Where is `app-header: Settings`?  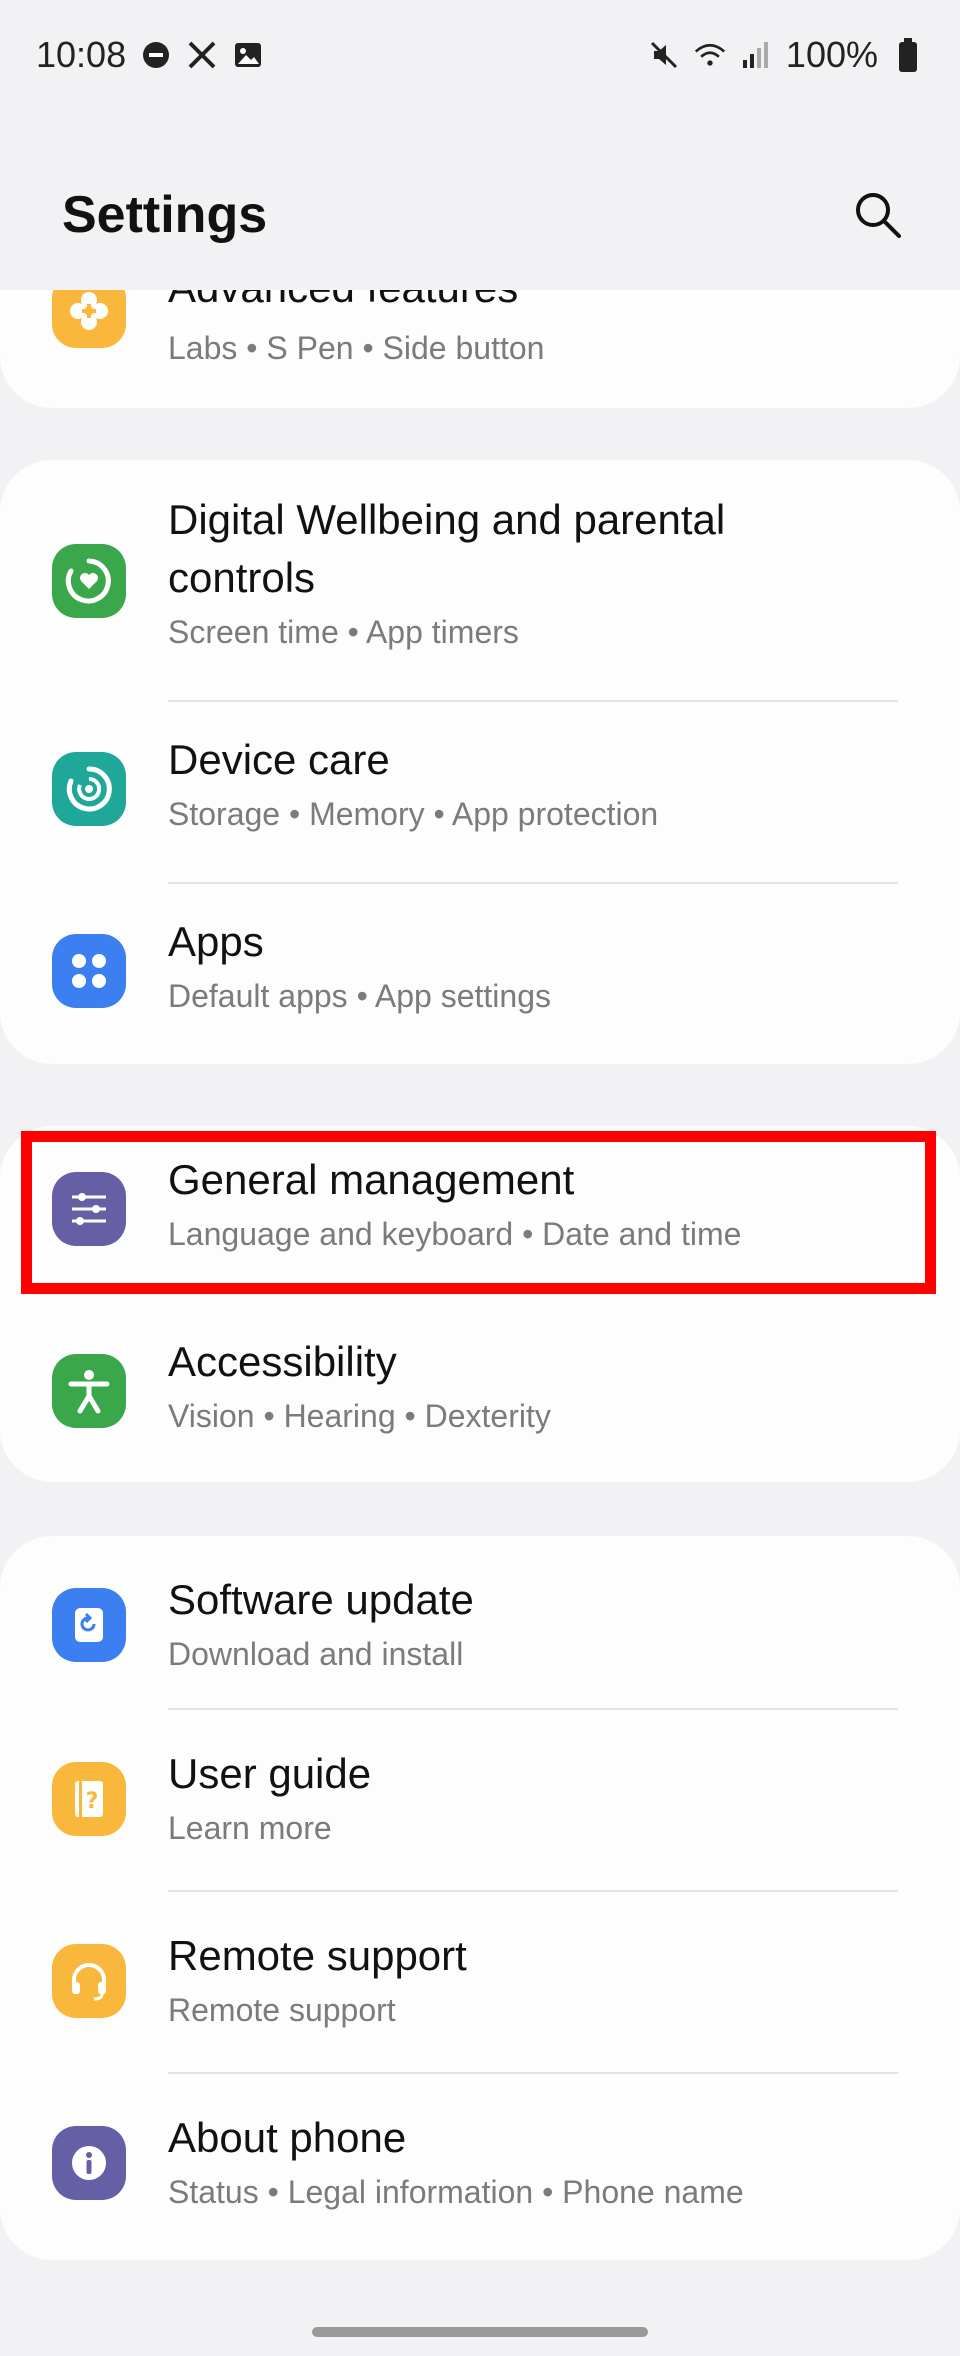
app-header: Settings is located at coordinates (480, 215).